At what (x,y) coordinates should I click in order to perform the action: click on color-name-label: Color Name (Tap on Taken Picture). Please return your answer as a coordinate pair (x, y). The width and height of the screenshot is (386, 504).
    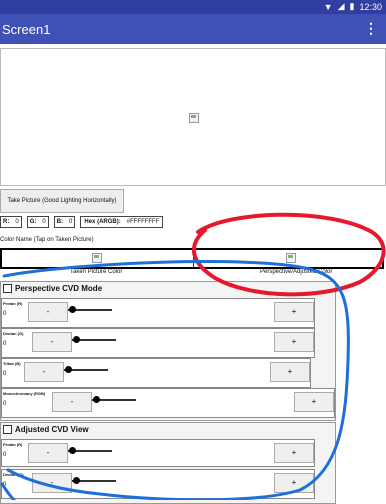
    Looking at the image, I should click on (47, 240).